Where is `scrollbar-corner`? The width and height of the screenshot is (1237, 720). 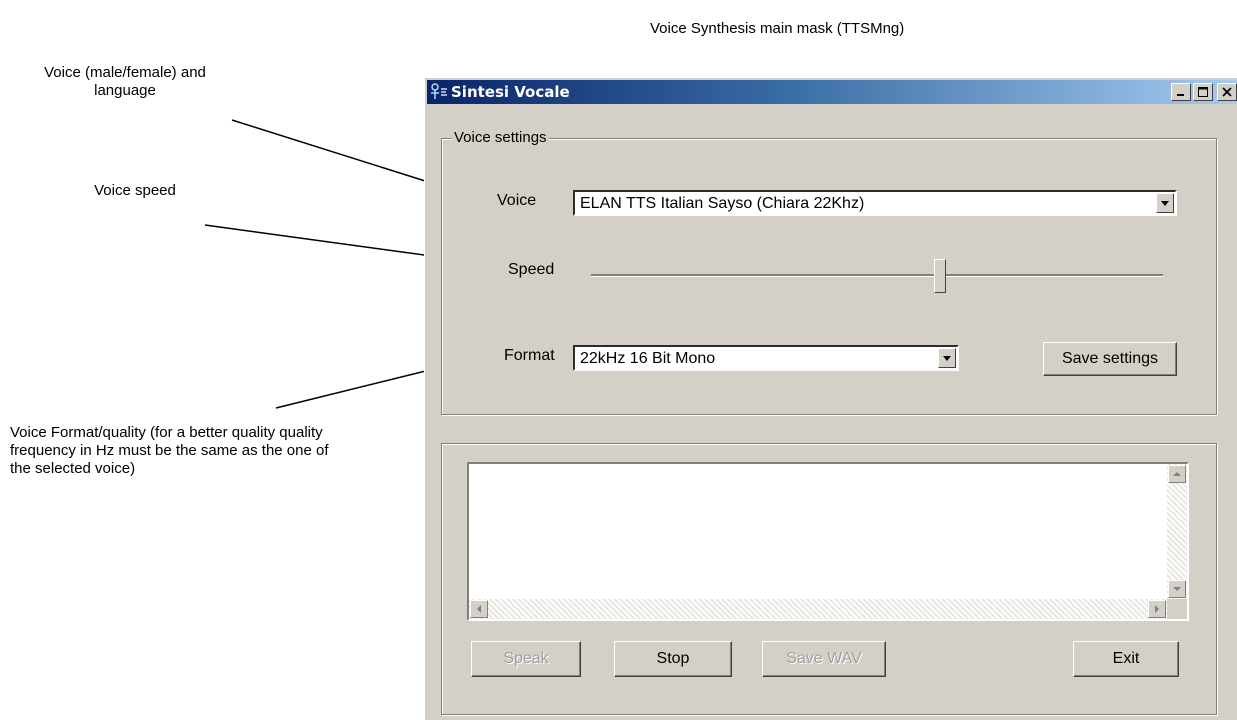 scrollbar-corner is located at coordinates (1177, 609).